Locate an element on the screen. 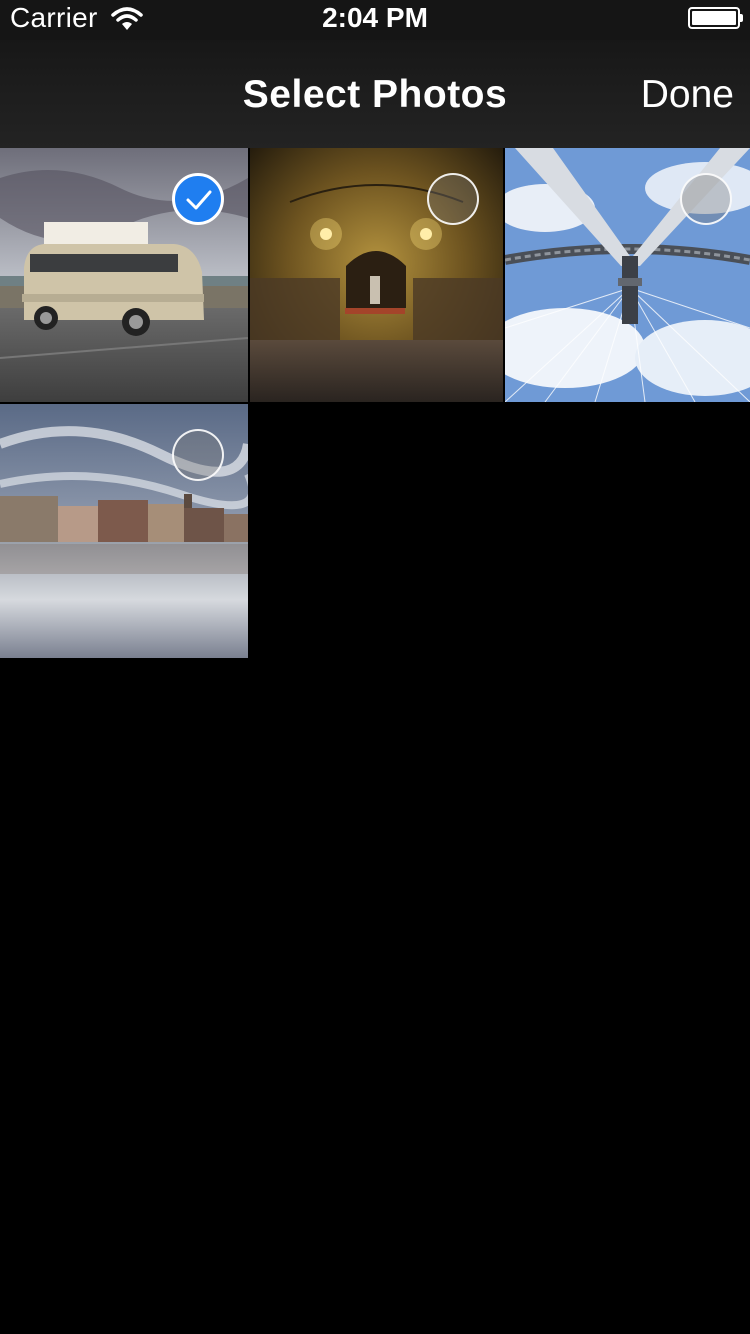  page-title: Select Photos is located at coordinates (375, 94).